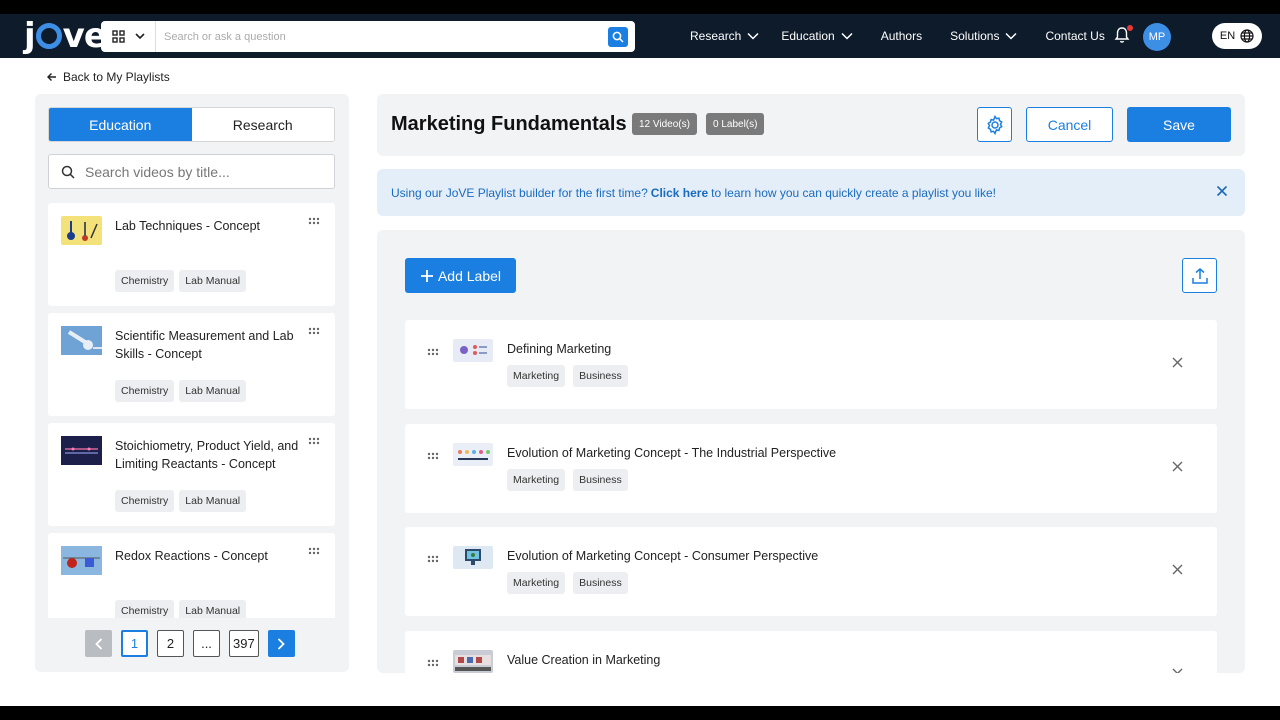 This screenshot has height=720, width=1280. I want to click on avatar: MP, so click(1157, 37).